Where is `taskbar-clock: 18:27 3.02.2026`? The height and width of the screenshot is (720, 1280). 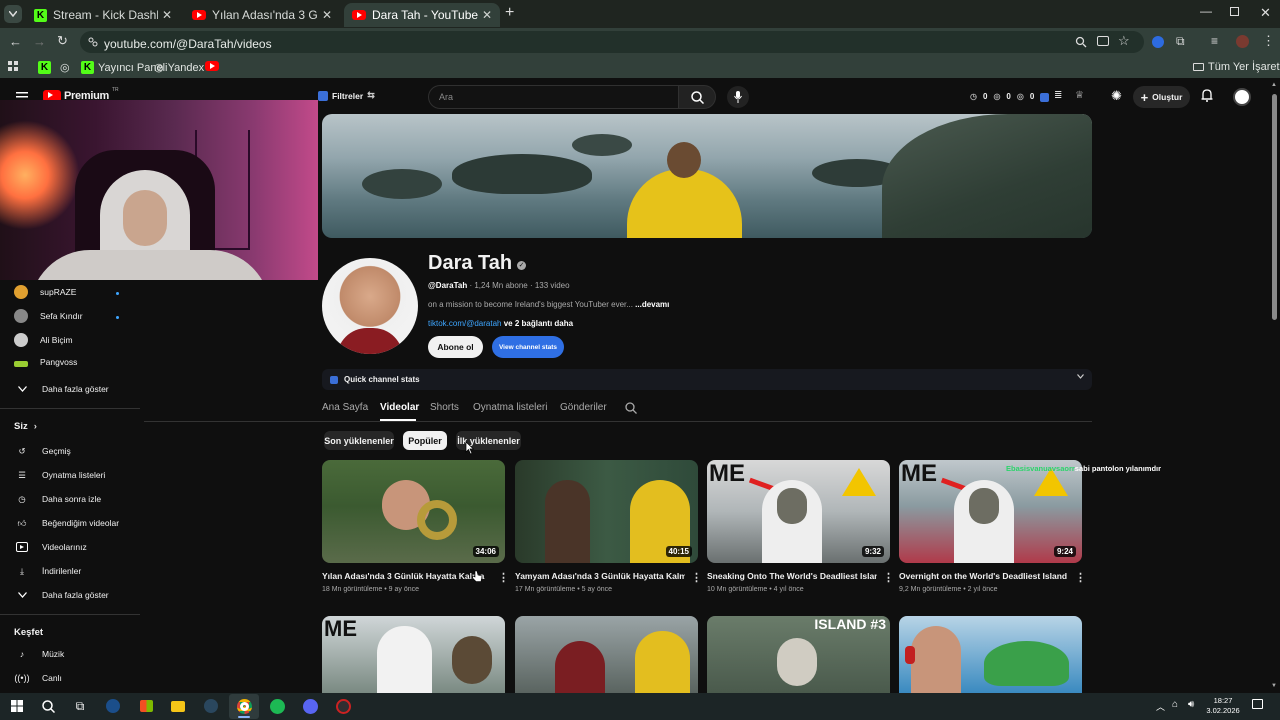 taskbar-clock: 18:27 3.02.2026 is located at coordinates (1223, 706).